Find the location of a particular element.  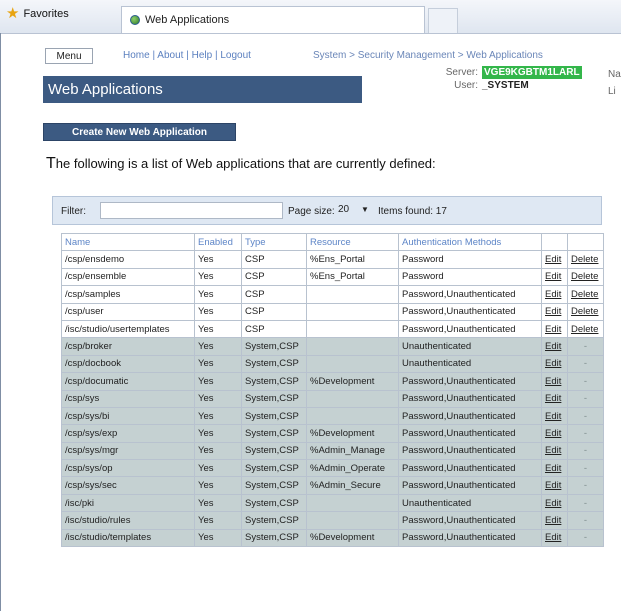

license-label-cut: Li is located at coordinates (612, 91).